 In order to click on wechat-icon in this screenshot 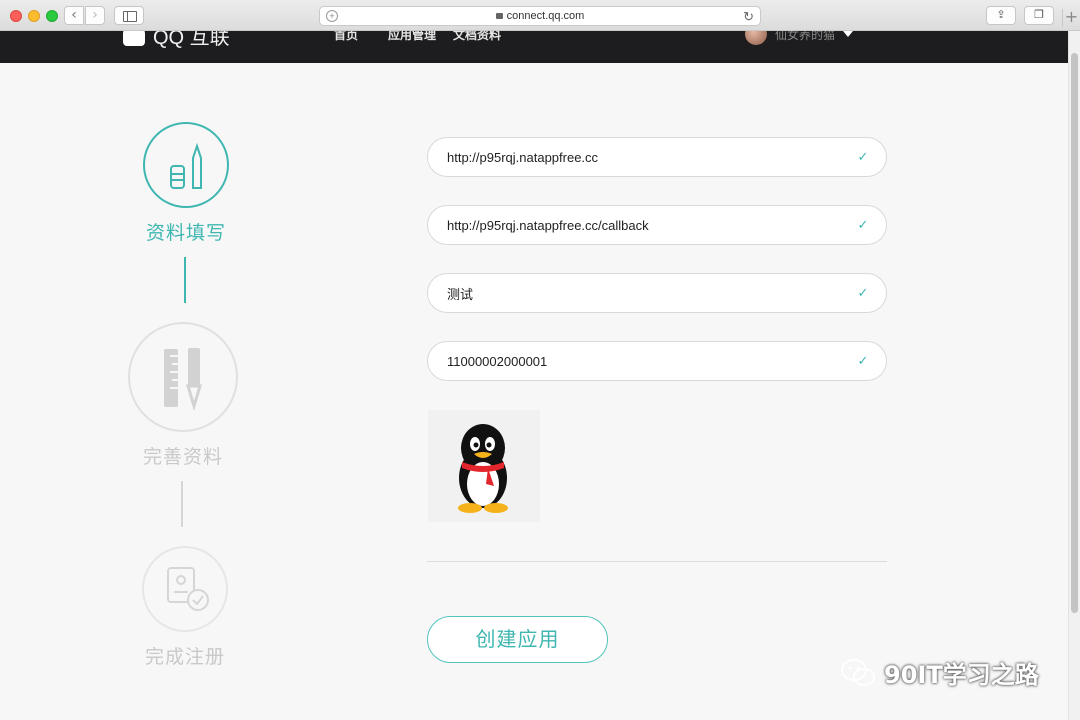, I will do `click(858, 672)`.